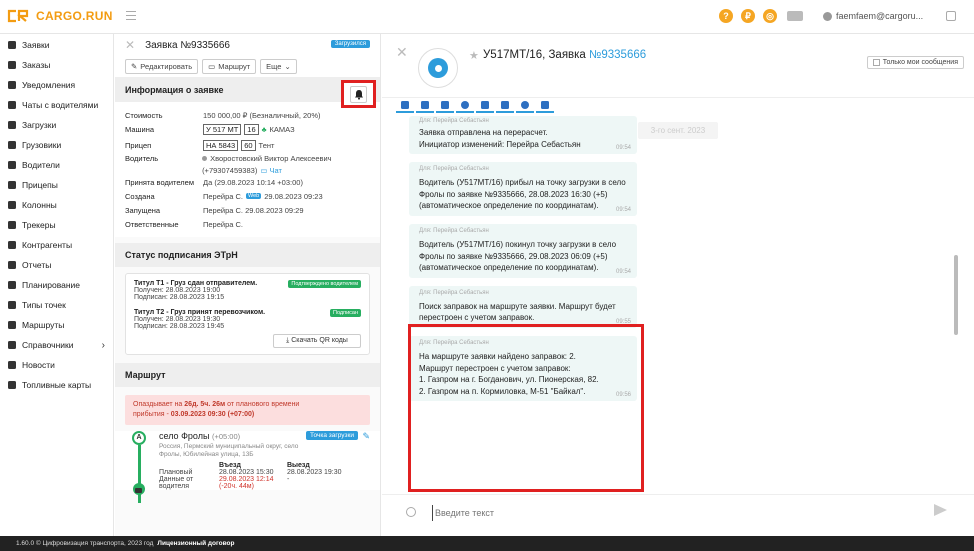 The image size is (974, 551). What do you see at coordinates (266, 145) in the screenshot?
I see `trailer-type: Тент` at bounding box center [266, 145].